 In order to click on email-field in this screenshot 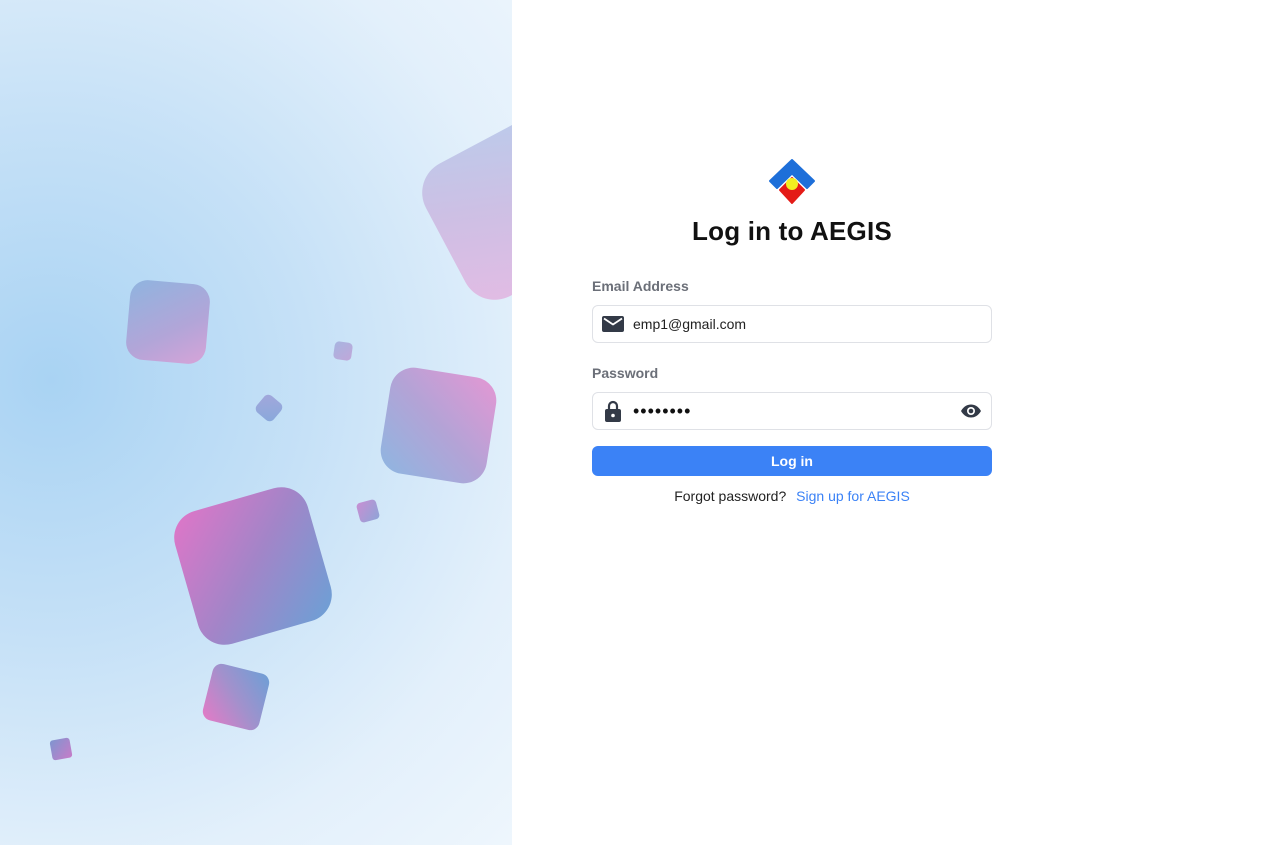, I will do `click(792, 324)`.